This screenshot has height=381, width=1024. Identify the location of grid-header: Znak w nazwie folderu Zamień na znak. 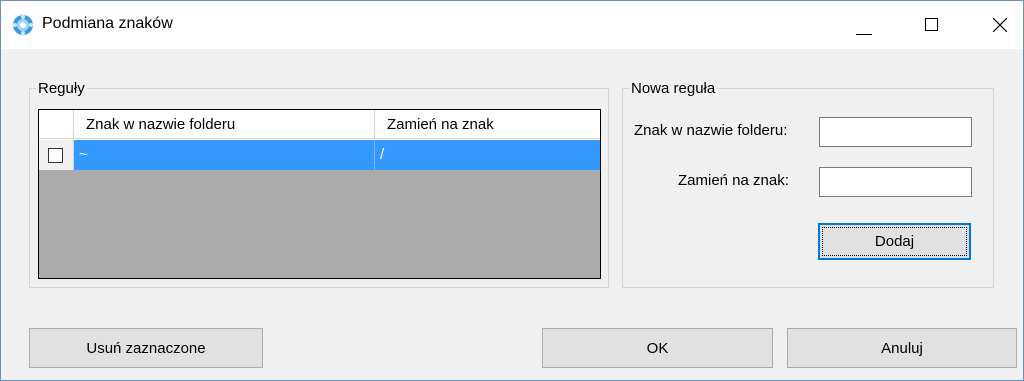
(319, 125).